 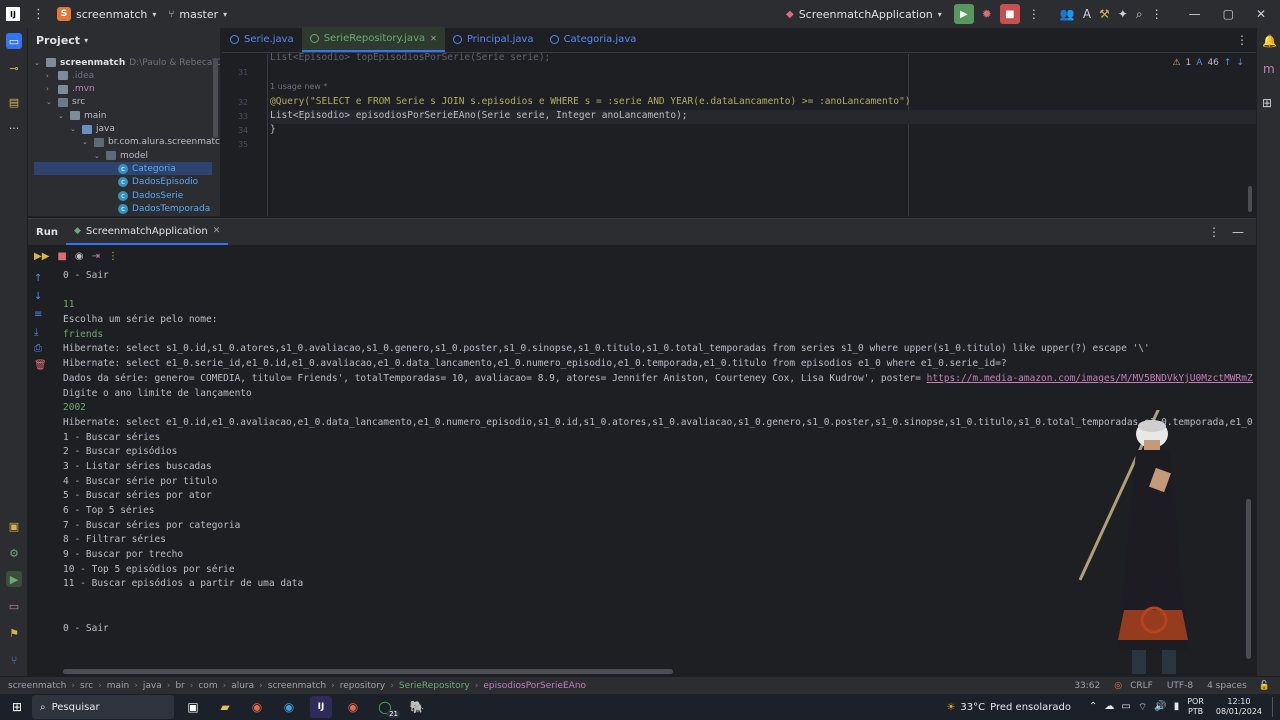 What do you see at coordinates (363, 686) in the screenshot?
I see `breadcrumb-item: repository` at bounding box center [363, 686].